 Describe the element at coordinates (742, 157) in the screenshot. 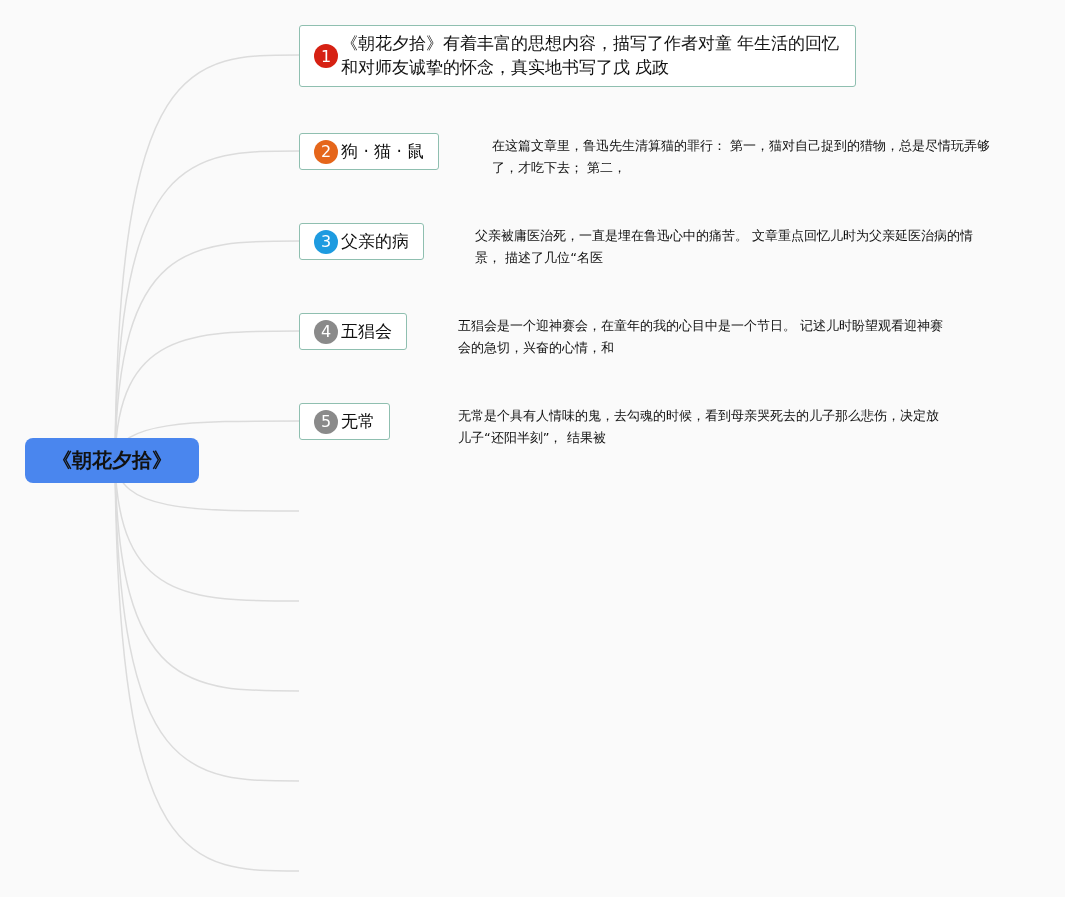

I see `topic-note: 在这篇文章里，鲁迅先生清算猫的罪行： 第一，猫对自己捉到的猎物，总是尽情玩弄够了，才吃下去； 第二，` at that location.